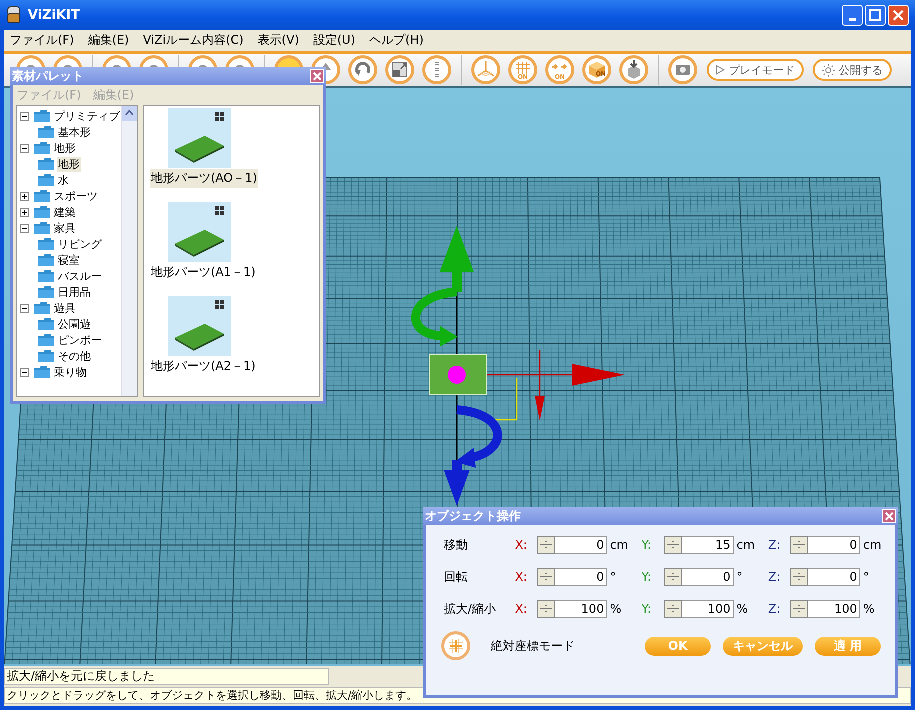 The image size is (915, 710). Describe the element at coordinates (755, 70) in the screenshot. I see `toolbar-button: プレイモード` at that location.